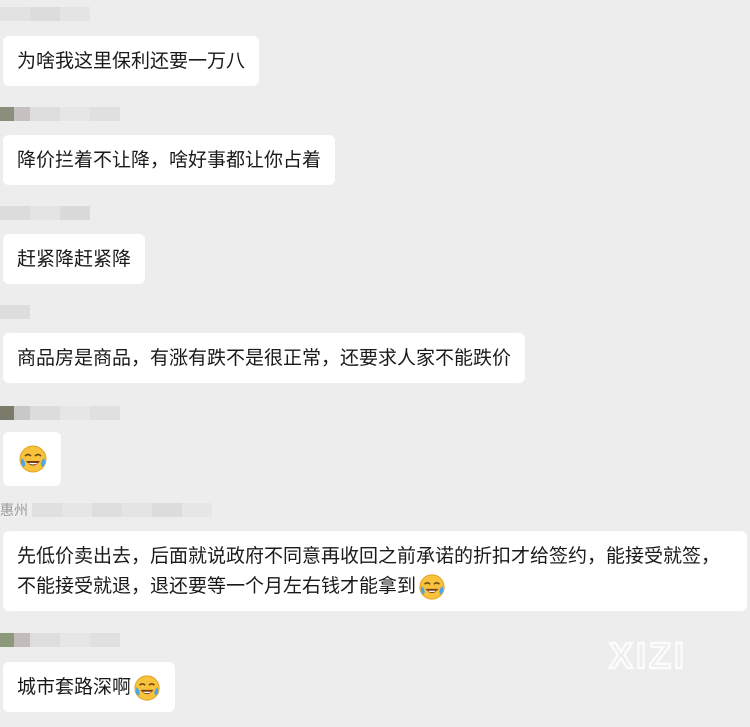 The image size is (750, 727). I want to click on sender-name-text: 惠州, so click(14, 511).